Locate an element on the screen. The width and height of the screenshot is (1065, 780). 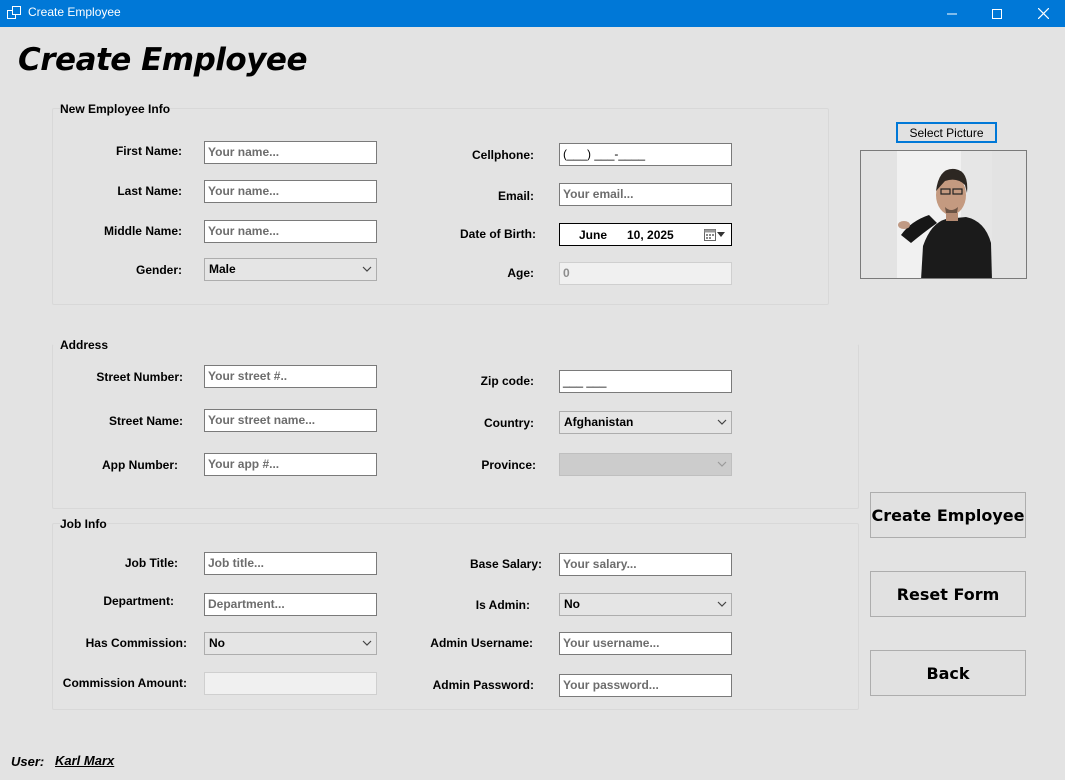
cellphone-input: (___) ___-____ is located at coordinates (645, 154).